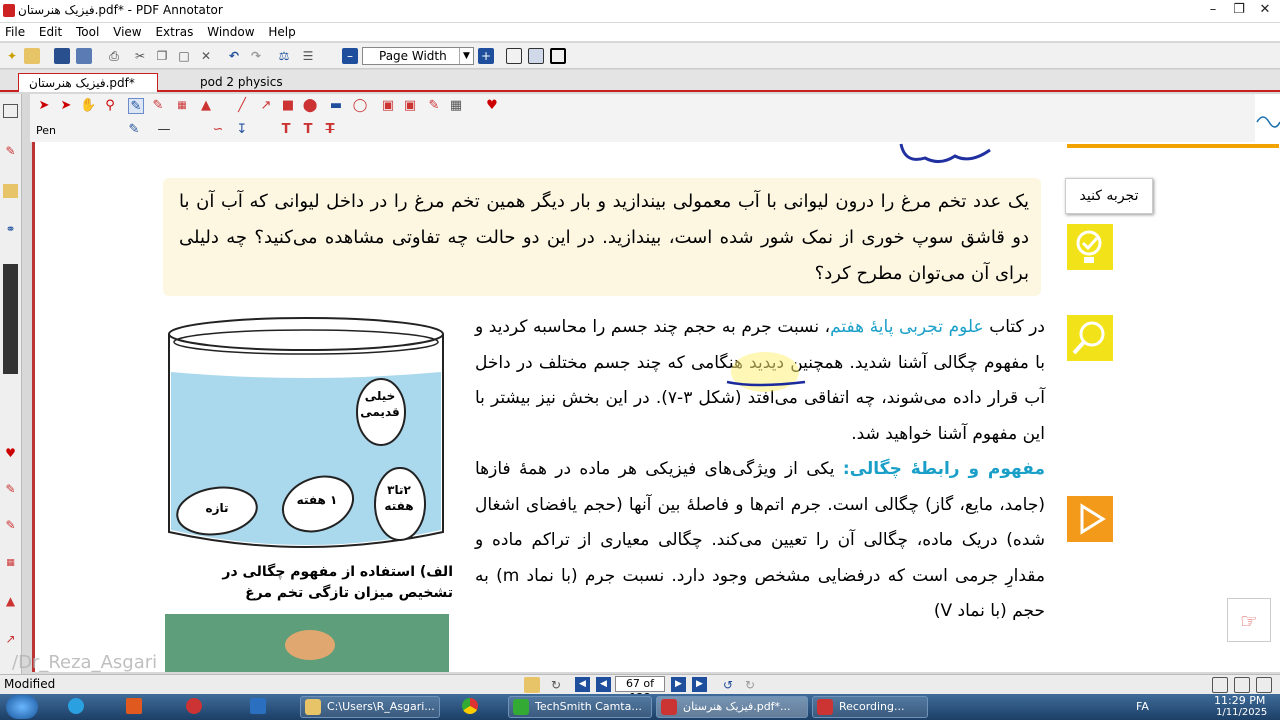  I want to click on redo-icon: ↷, so click(256, 56).